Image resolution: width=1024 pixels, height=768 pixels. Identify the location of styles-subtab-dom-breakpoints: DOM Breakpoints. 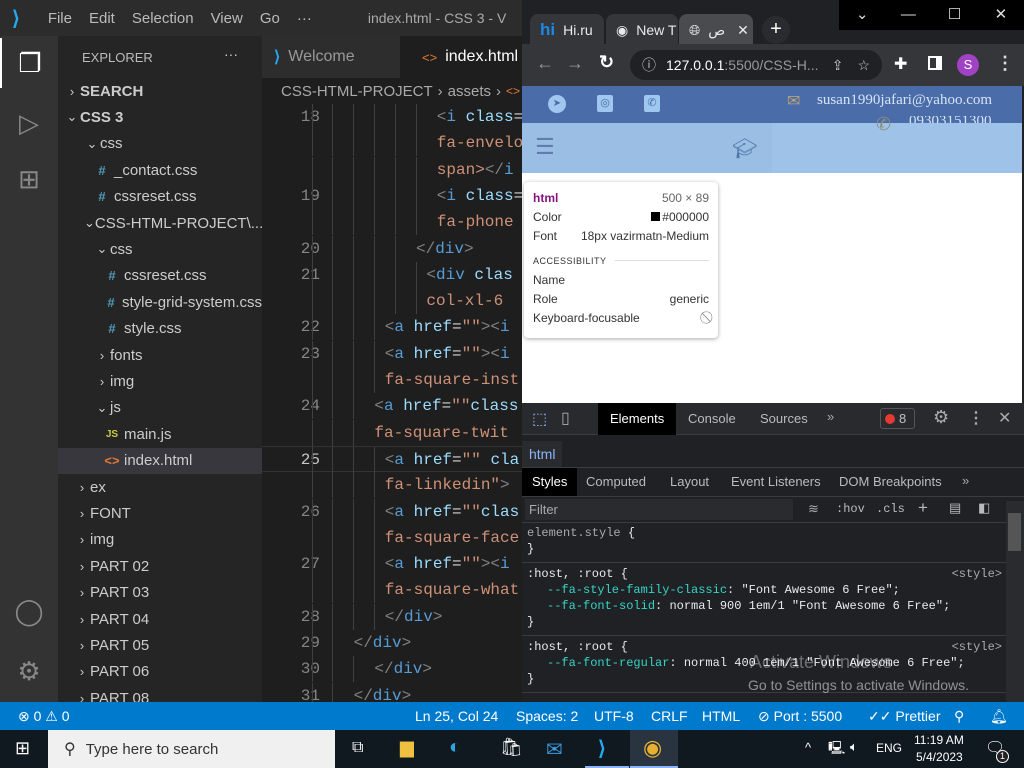
(890, 482).